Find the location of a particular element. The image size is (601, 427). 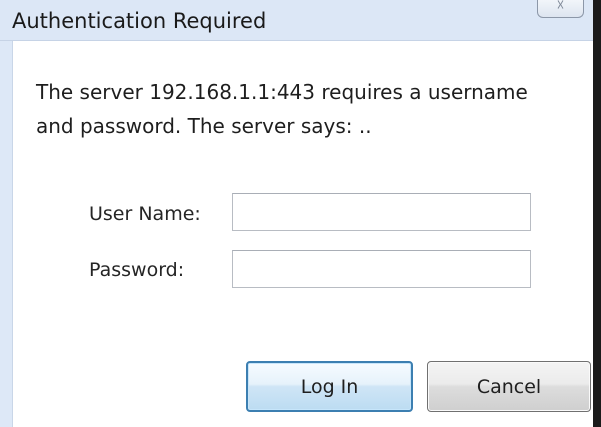

window-edge-right is located at coordinates (597, 213).